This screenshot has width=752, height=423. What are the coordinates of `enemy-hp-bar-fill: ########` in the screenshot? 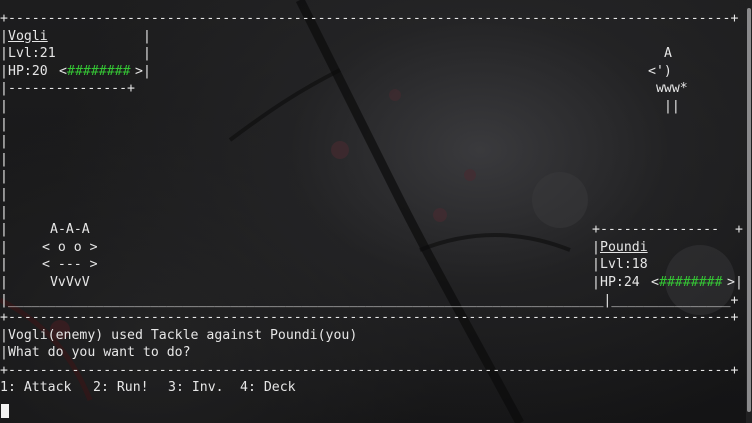 It's located at (99, 71).